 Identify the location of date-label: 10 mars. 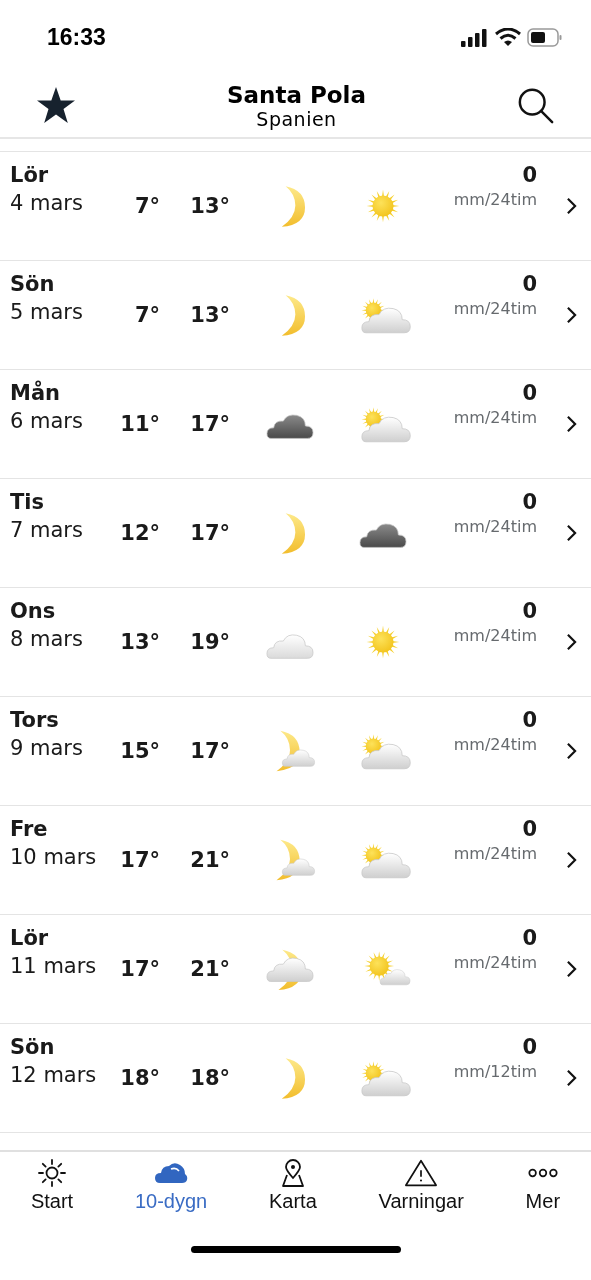
(54, 857).